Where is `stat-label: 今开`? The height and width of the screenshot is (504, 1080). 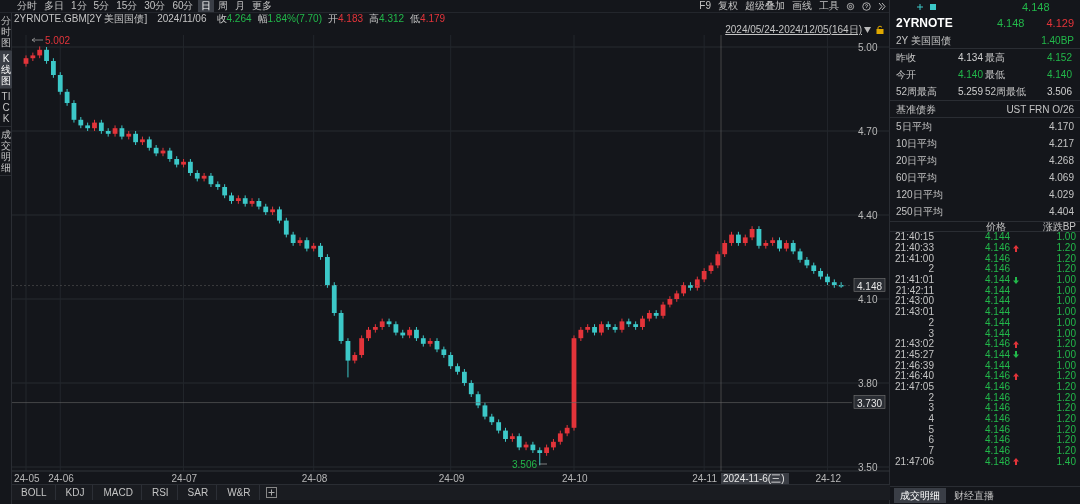
stat-label: 今开 is located at coordinates (906, 75).